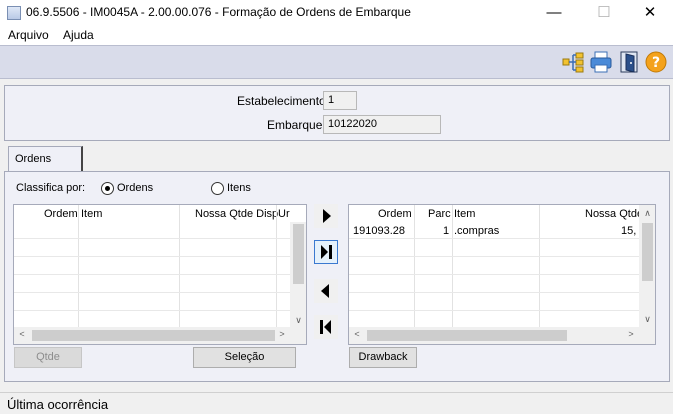 This screenshot has height=414, width=673. What do you see at coordinates (337, 113) in the screenshot?
I see `header-panel: Estabelecimento: 1 Embarque: 10122020` at bounding box center [337, 113].